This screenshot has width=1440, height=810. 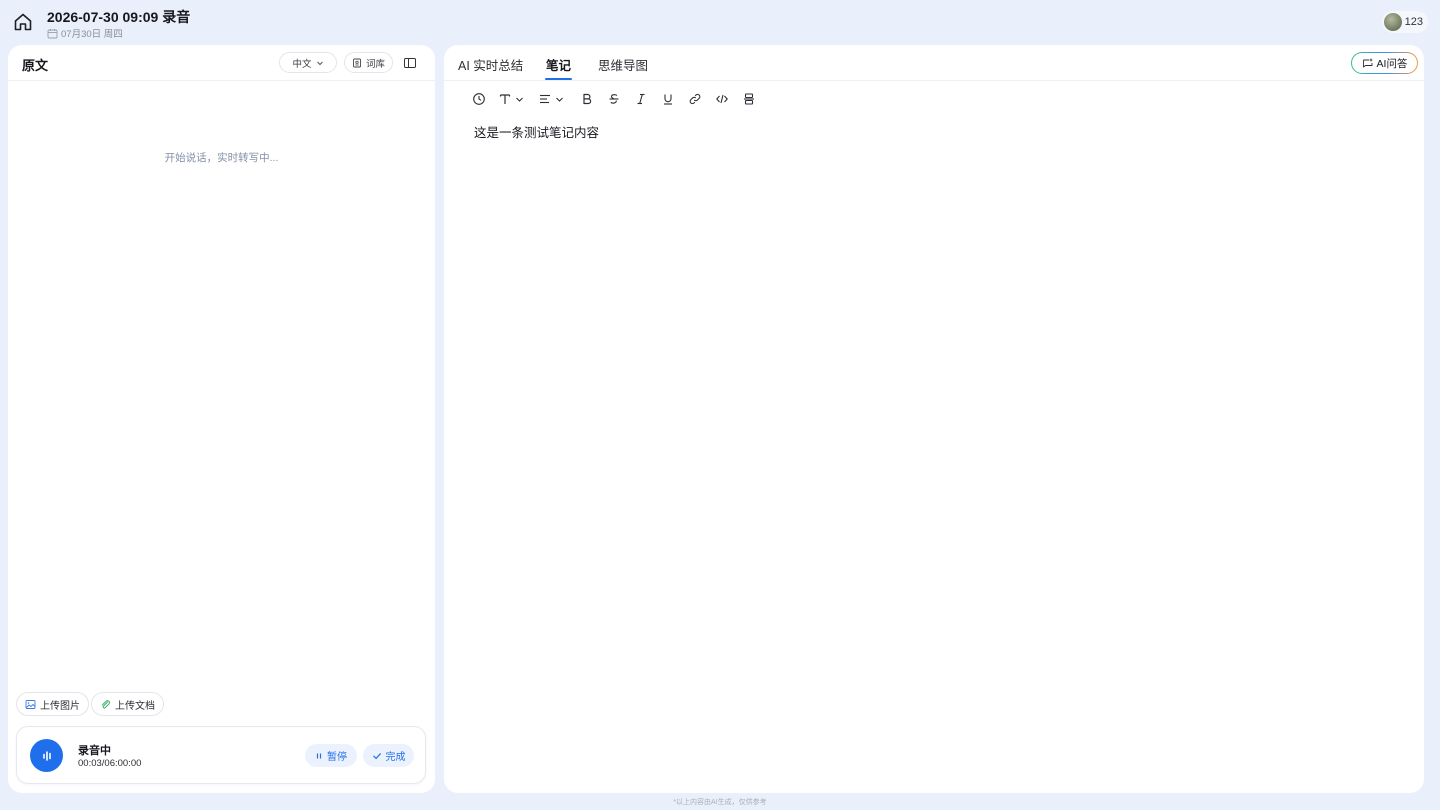 I want to click on upload-image-button: 上传图片, so click(x=52, y=704).